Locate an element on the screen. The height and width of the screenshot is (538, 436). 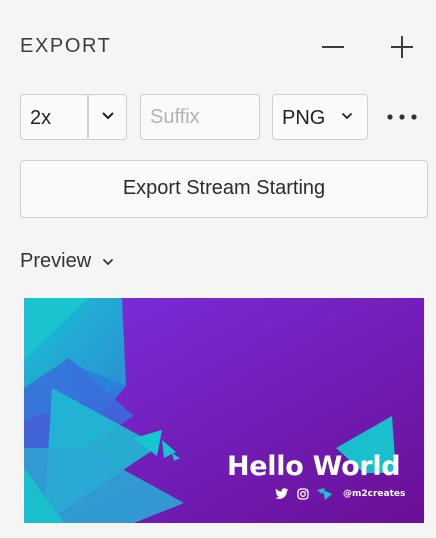
more-options-button is located at coordinates (402, 117).